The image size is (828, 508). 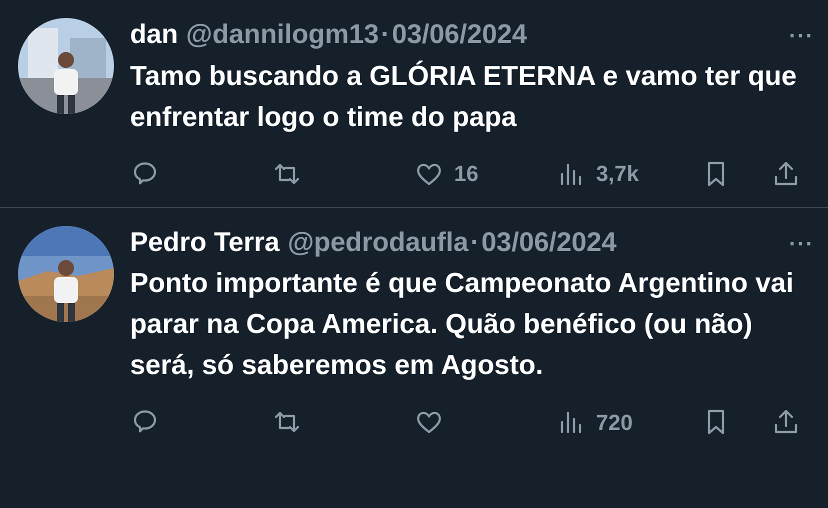 I want to click on user-handle: @dannilogm13, so click(x=282, y=34).